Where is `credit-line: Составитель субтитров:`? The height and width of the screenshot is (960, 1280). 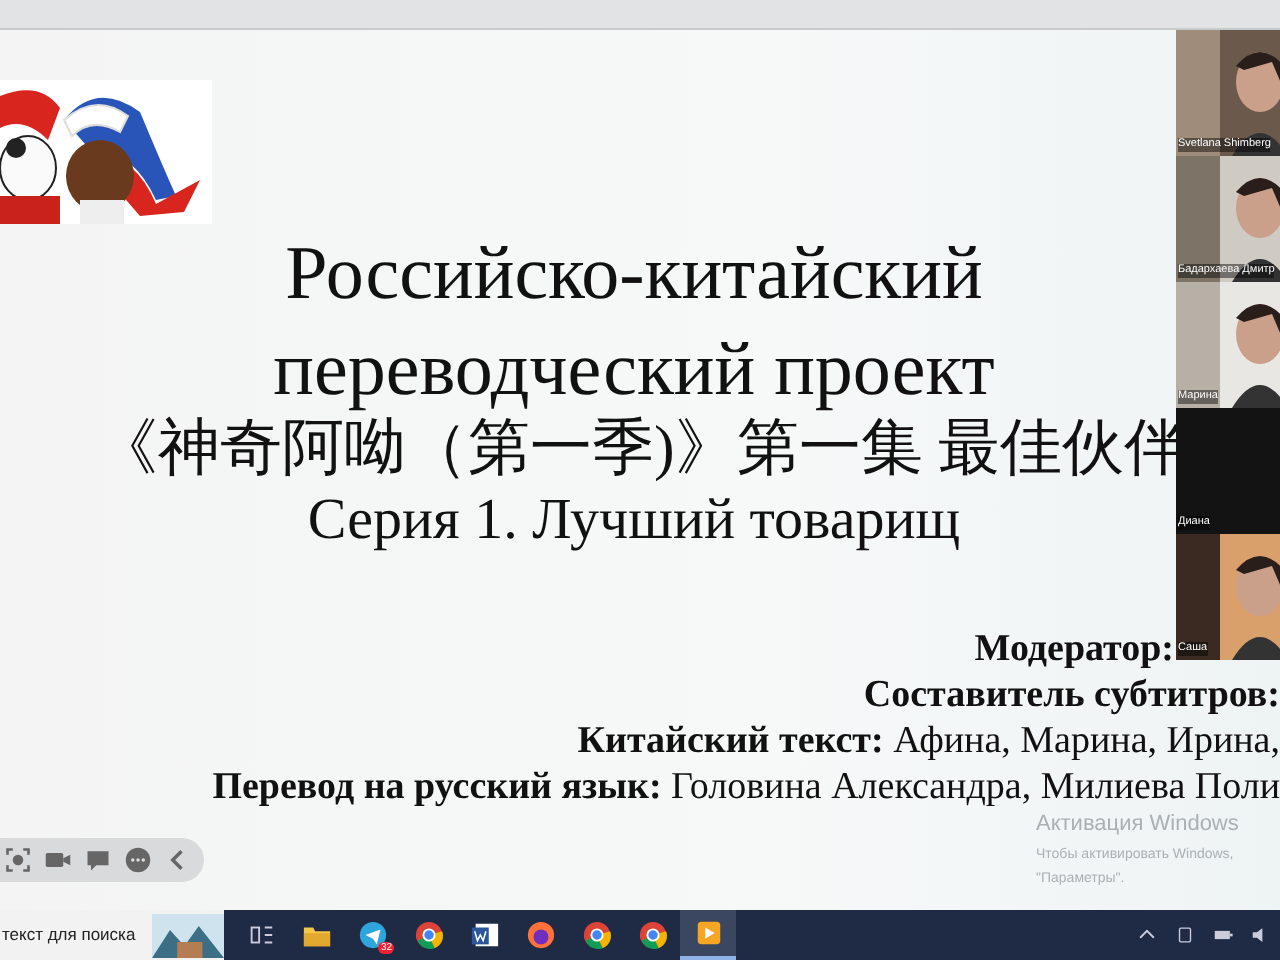 credit-line: Составитель субтитров: is located at coordinates (1071, 695).